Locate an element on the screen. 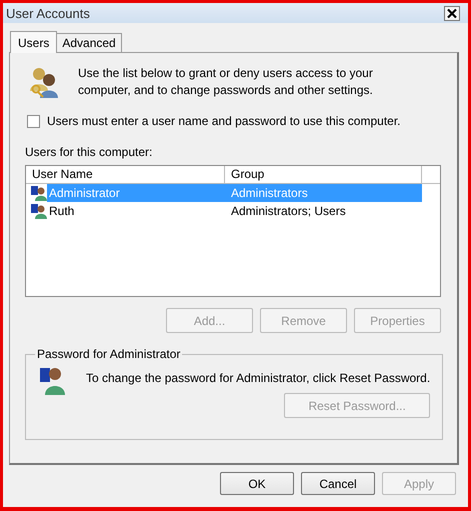  table-cell: Administrator is located at coordinates (136, 193).